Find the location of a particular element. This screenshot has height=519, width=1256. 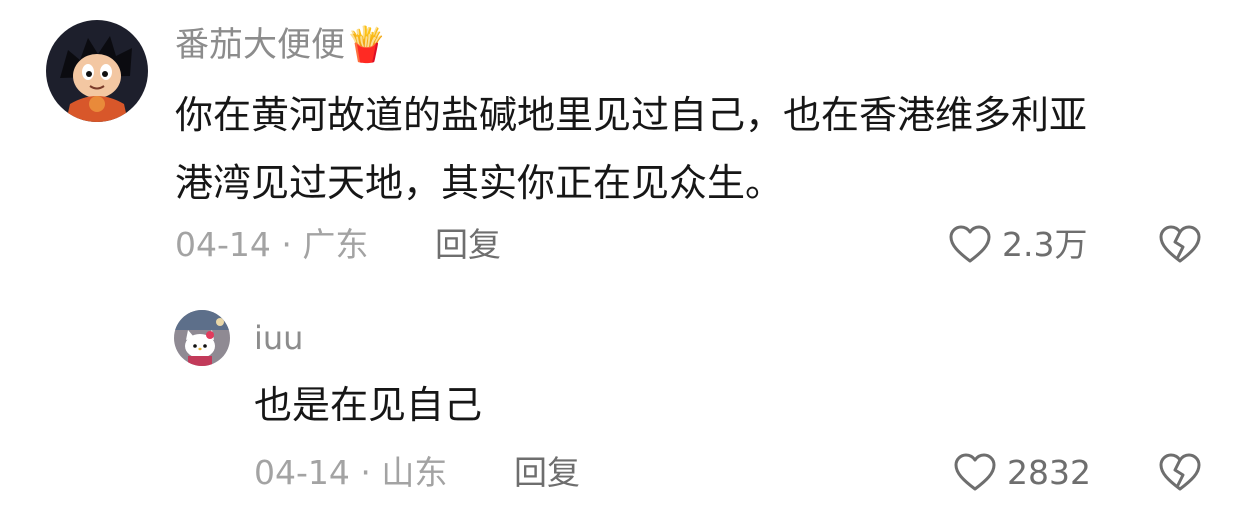

comment-meta: 04-14 · 山东 is located at coordinates (351, 472).